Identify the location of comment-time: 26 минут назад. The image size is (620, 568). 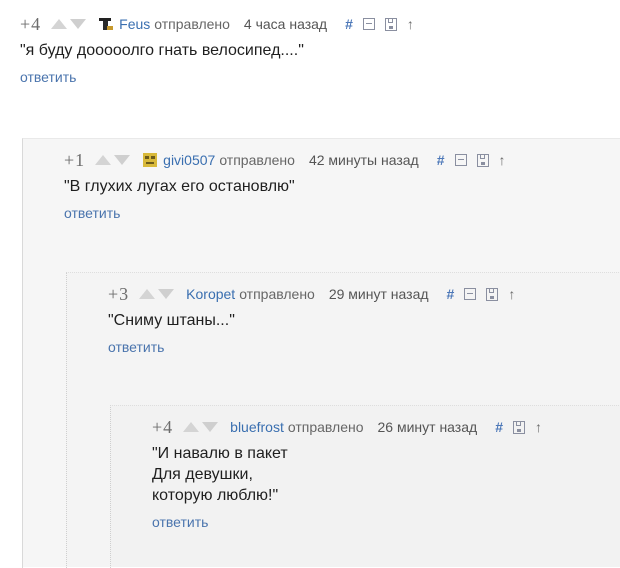
(428, 427).